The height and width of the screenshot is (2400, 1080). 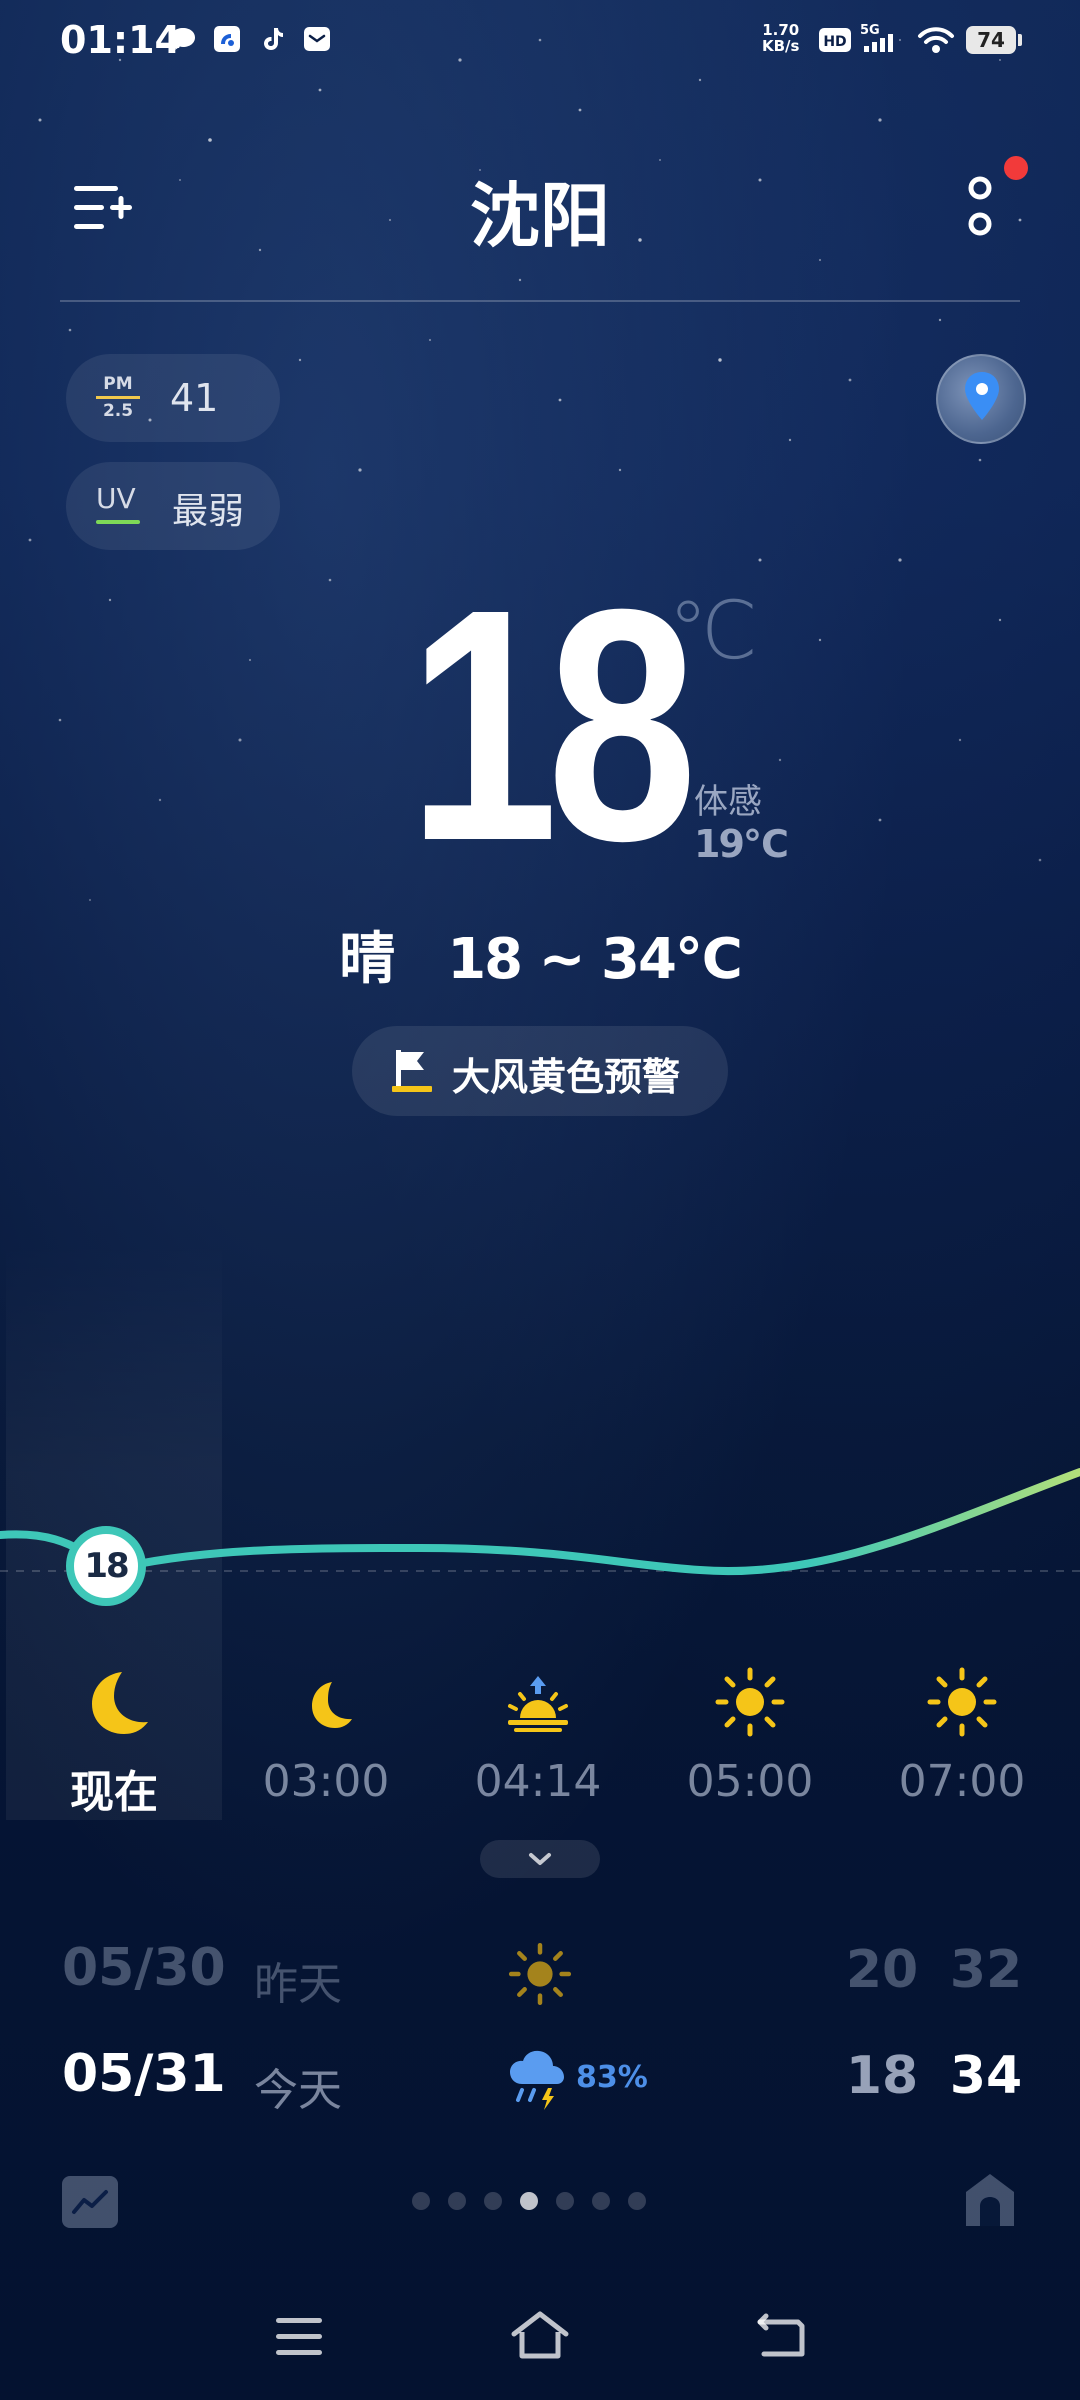 I want to click on page-dot-active, so click(x=529, y=2201).